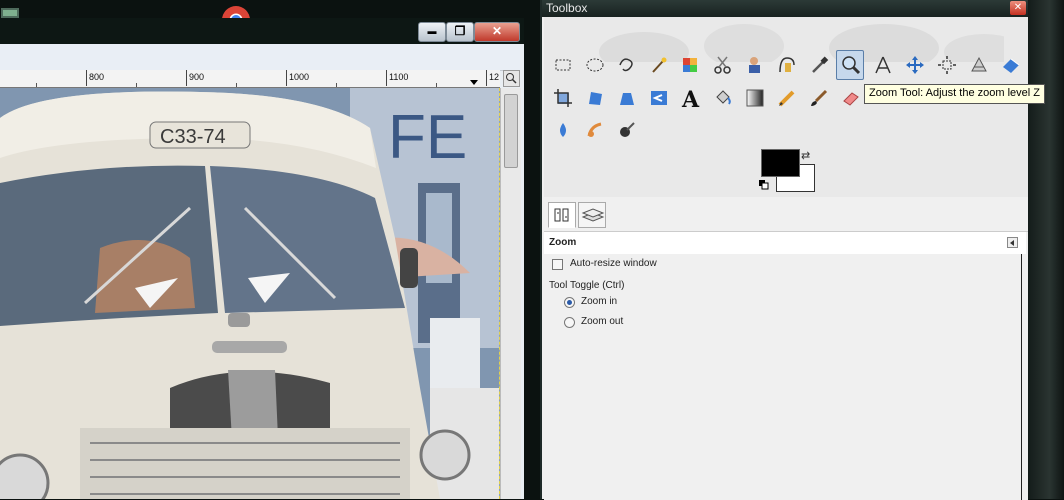  What do you see at coordinates (1018, 8) in the screenshot?
I see `toolbox-close-button: ✕` at bounding box center [1018, 8].